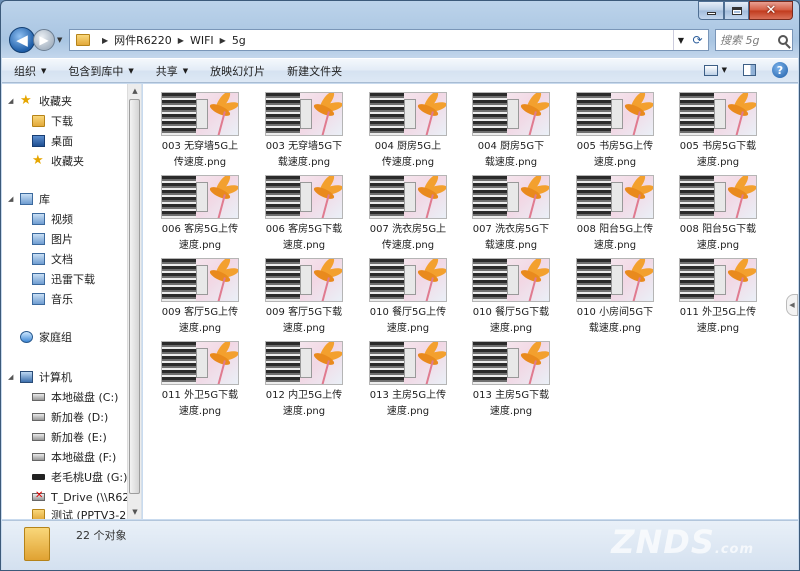 The width and height of the screenshot is (800, 571). What do you see at coordinates (52, 121) in the screenshot?
I see `nav-downloads: 下载` at bounding box center [52, 121].